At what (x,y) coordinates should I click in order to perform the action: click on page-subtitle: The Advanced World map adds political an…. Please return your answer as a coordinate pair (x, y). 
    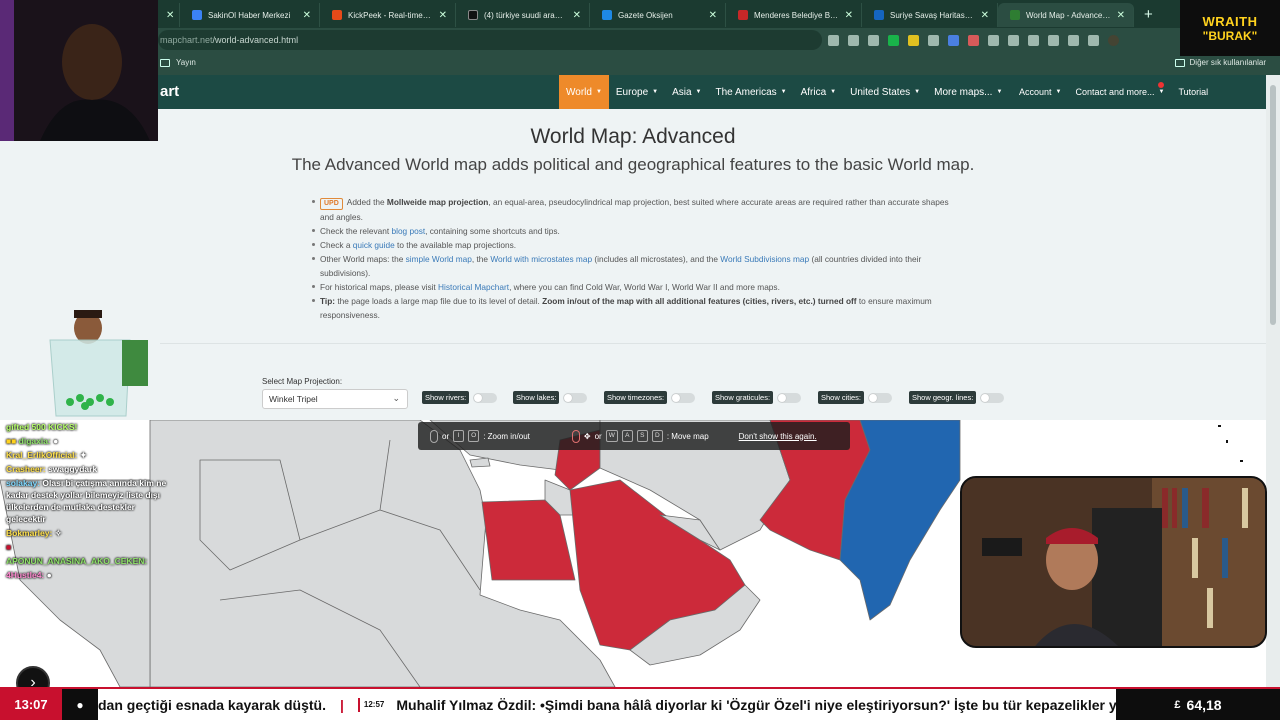
    Looking at the image, I should click on (633, 164).